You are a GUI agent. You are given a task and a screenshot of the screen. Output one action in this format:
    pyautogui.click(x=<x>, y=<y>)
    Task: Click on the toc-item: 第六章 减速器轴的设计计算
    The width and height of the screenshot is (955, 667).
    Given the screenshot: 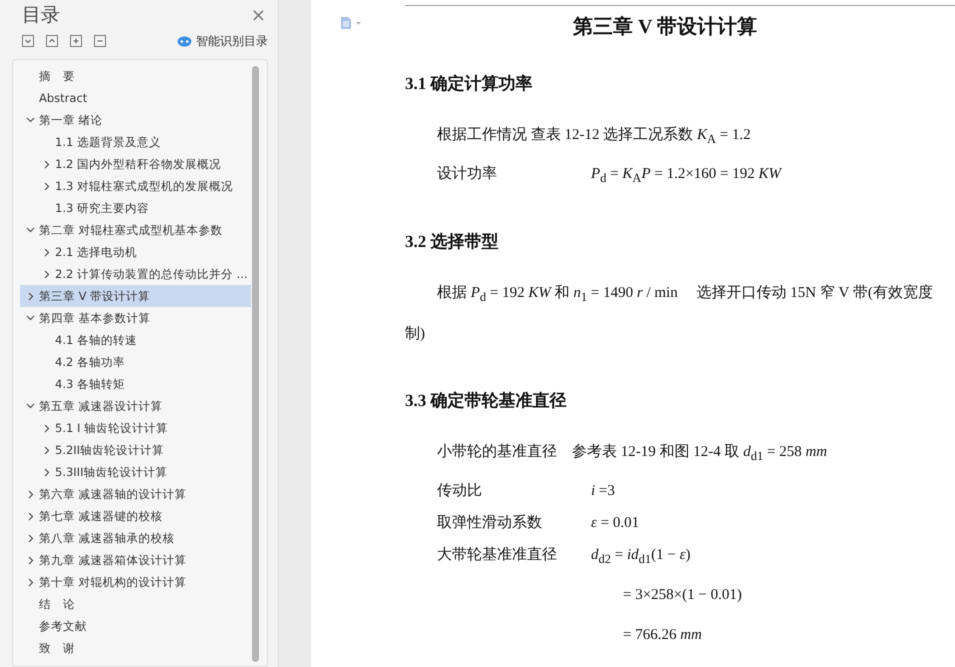 What is the action you would take?
    pyautogui.click(x=135, y=494)
    